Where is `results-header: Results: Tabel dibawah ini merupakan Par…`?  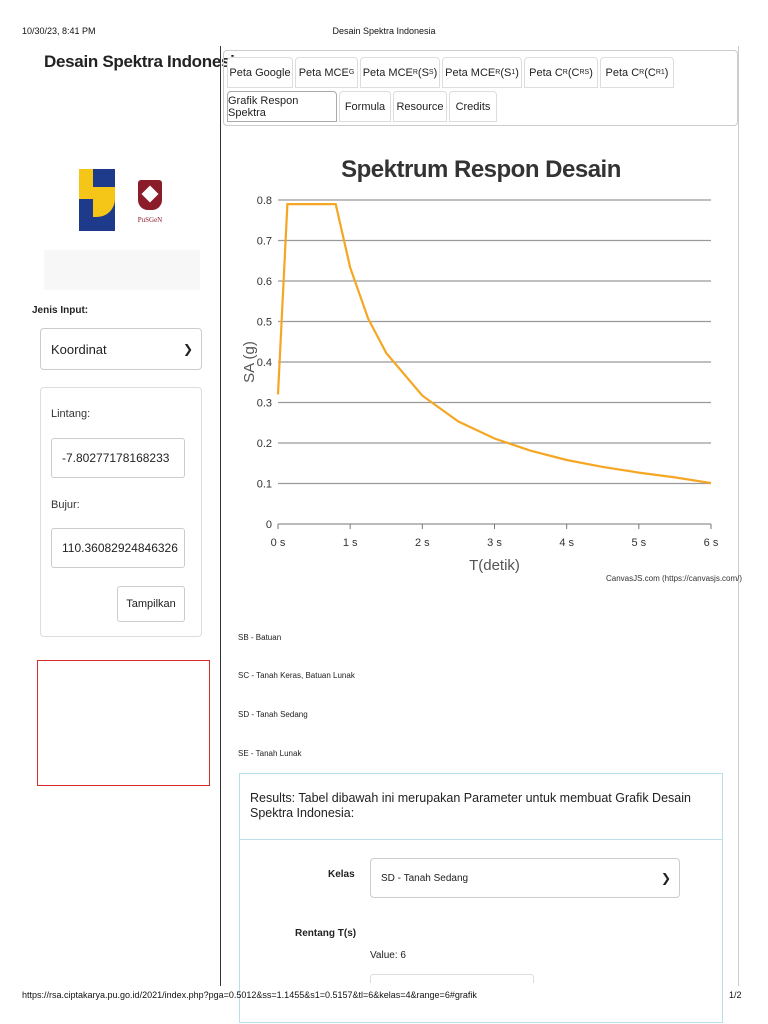
results-header: Results: Tabel dibawah ini merupakan Par… is located at coordinates (481, 807).